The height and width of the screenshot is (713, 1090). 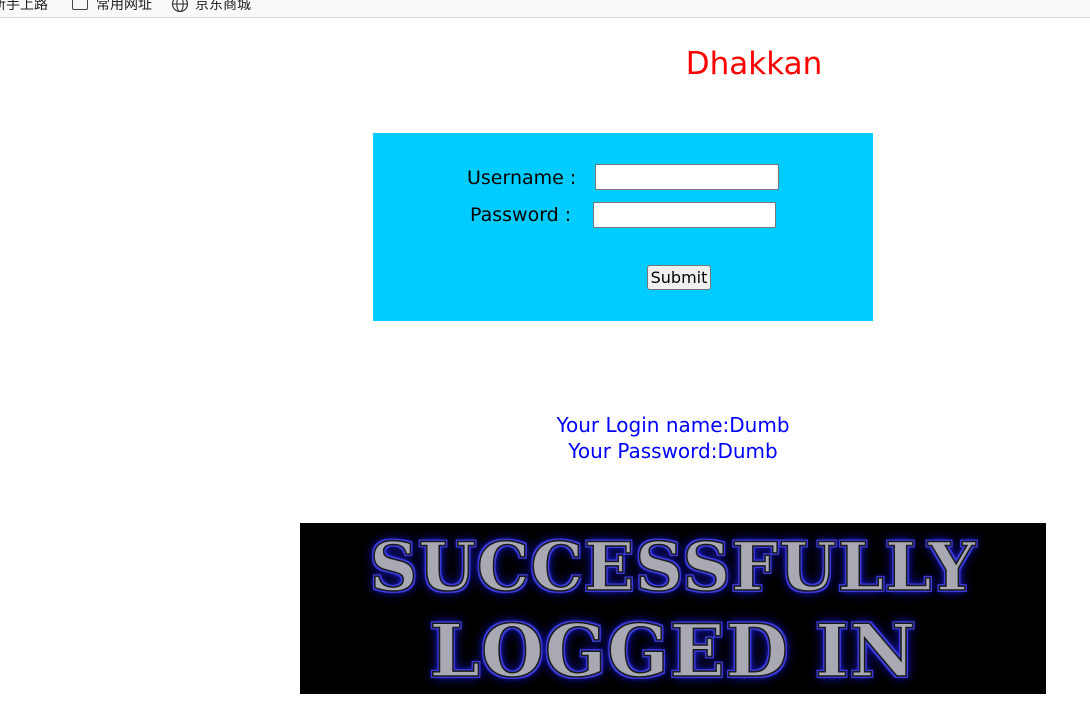 What do you see at coordinates (180, 6) in the screenshot?
I see `globe-icon` at bounding box center [180, 6].